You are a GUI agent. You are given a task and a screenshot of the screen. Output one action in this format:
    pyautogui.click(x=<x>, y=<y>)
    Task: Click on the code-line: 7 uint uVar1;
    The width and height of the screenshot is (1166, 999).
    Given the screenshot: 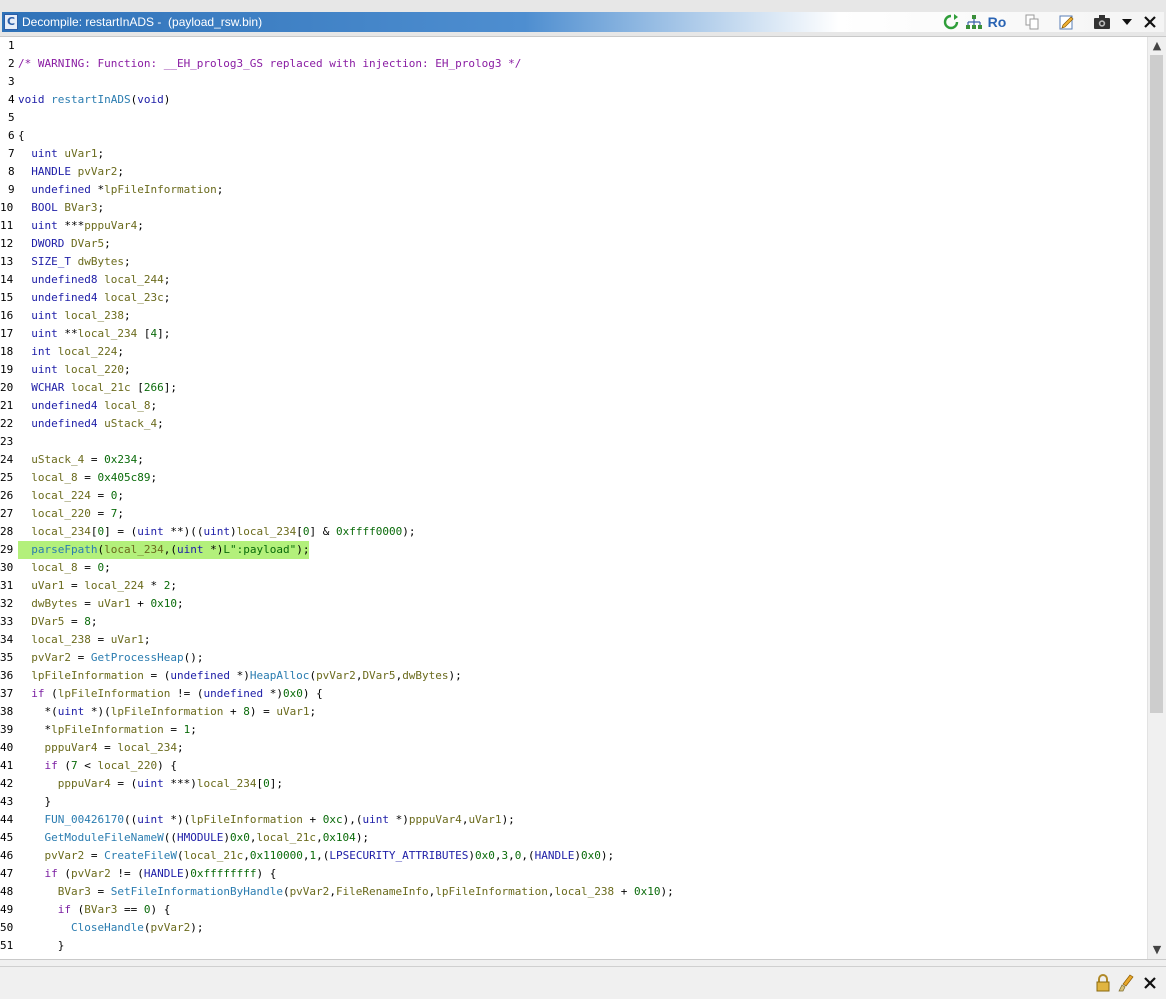 What is the action you would take?
    pyautogui.click(x=573, y=154)
    